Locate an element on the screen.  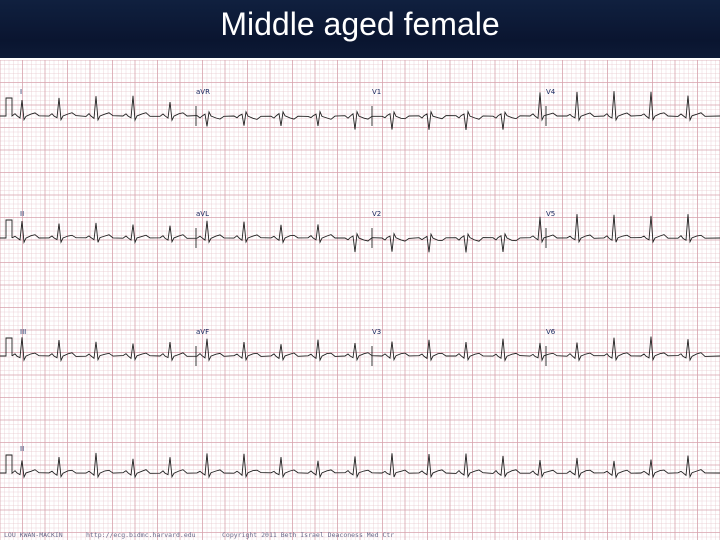
lead-label-v5: V5 is located at coordinates (550, 214).